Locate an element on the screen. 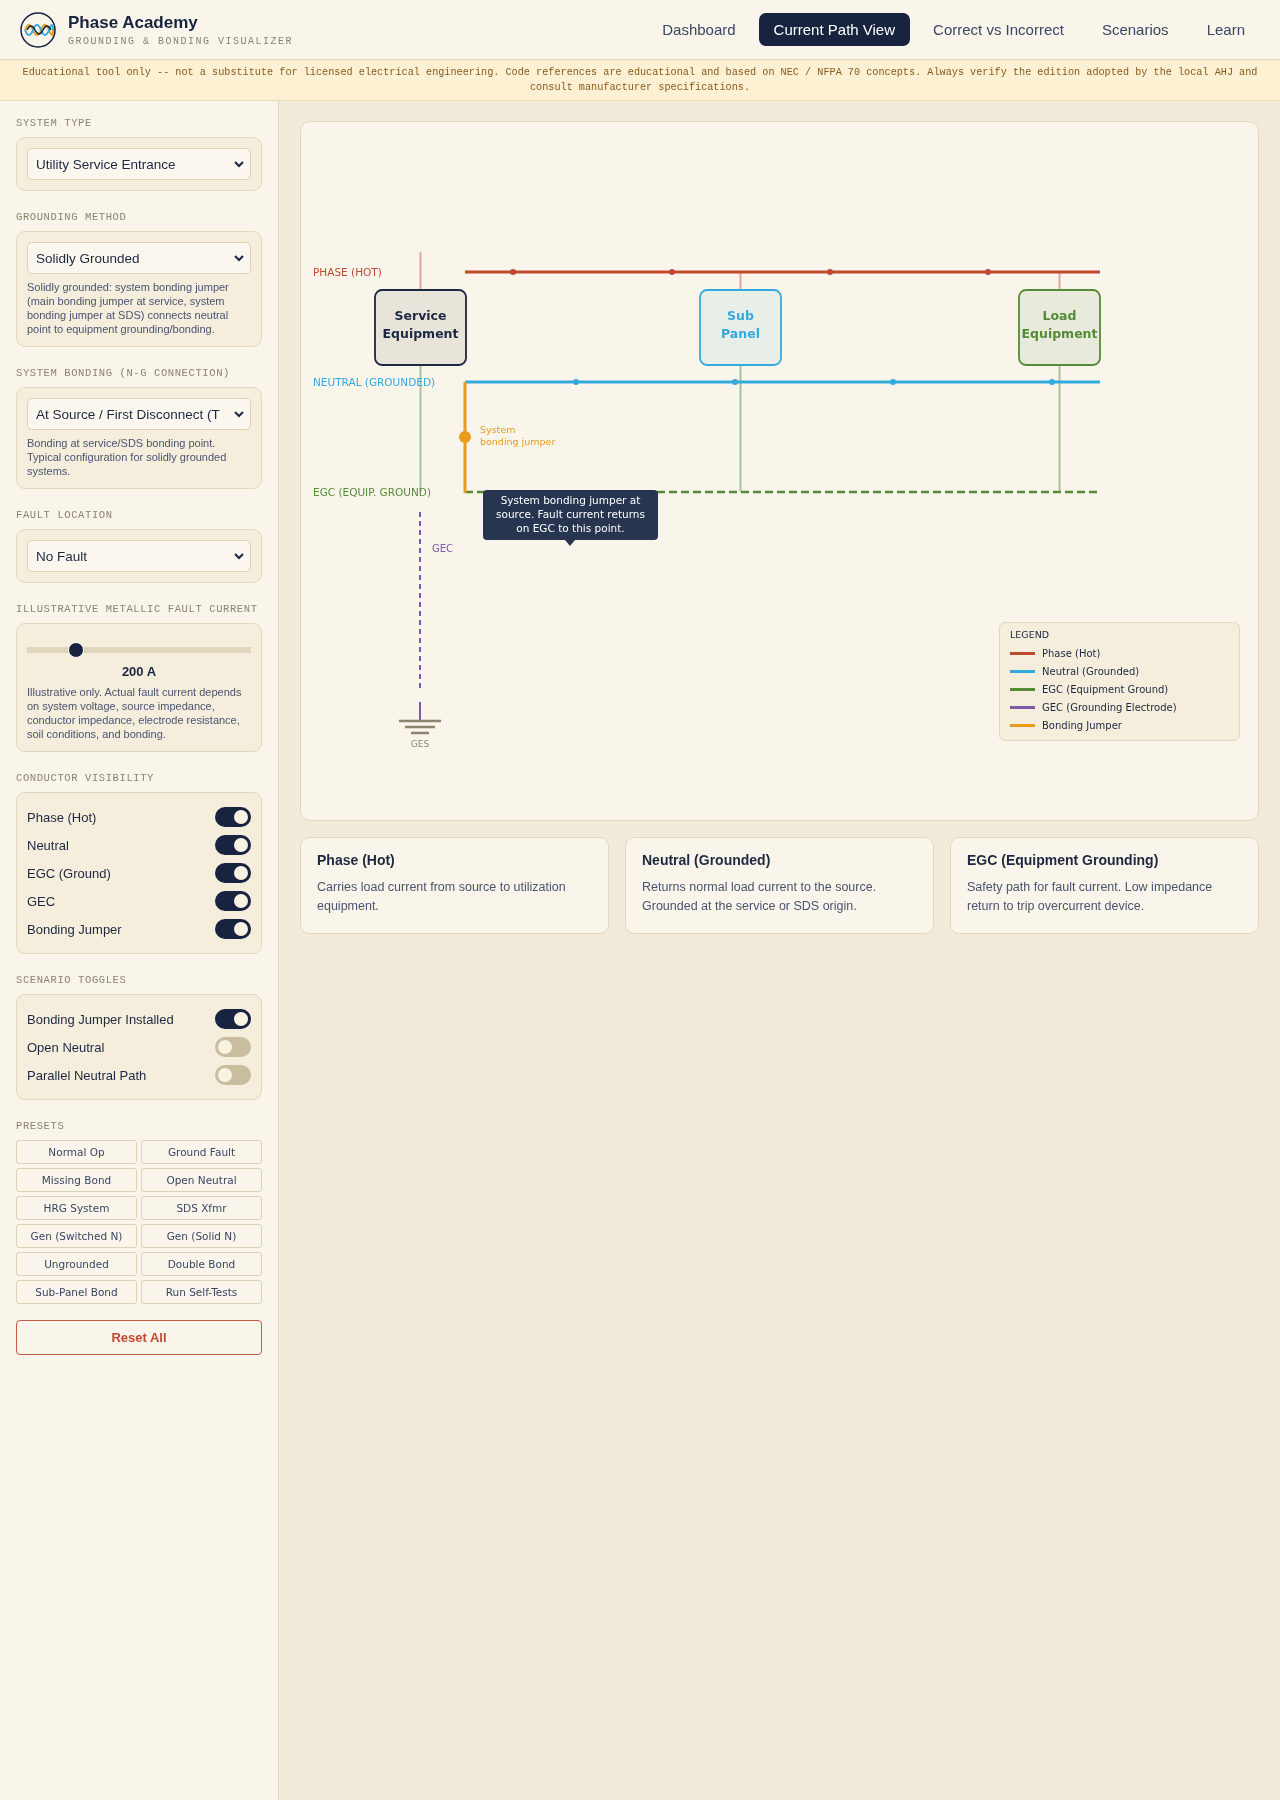 The image size is (1280, 1800). disclaimer-text: Educational tool only -- not a substitute for licensed electrical engineering. Code references are educational and based on NEC / NFPA 70 concepts. Always verify the edition adopted by the local AHJ and consult manufacturer specifications. is located at coordinates (640, 80).